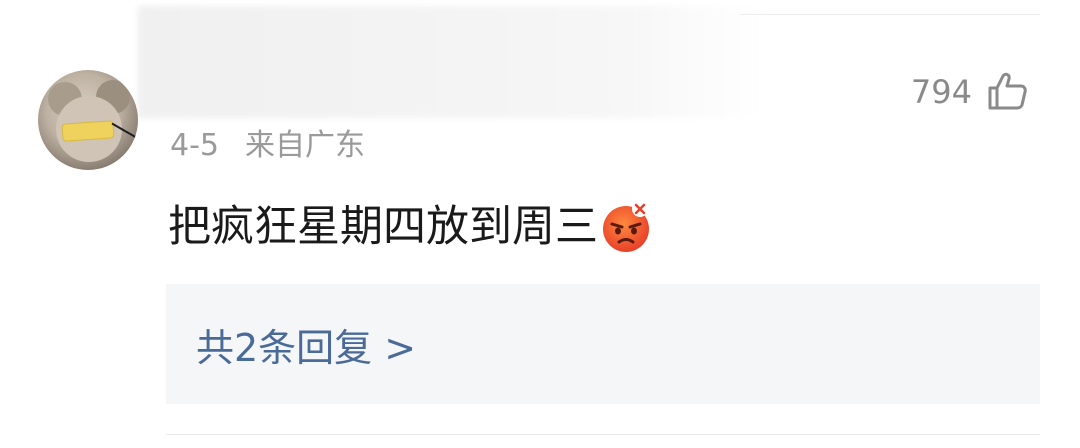  What do you see at coordinates (448, 62) in the screenshot?
I see `username-redacted` at bounding box center [448, 62].